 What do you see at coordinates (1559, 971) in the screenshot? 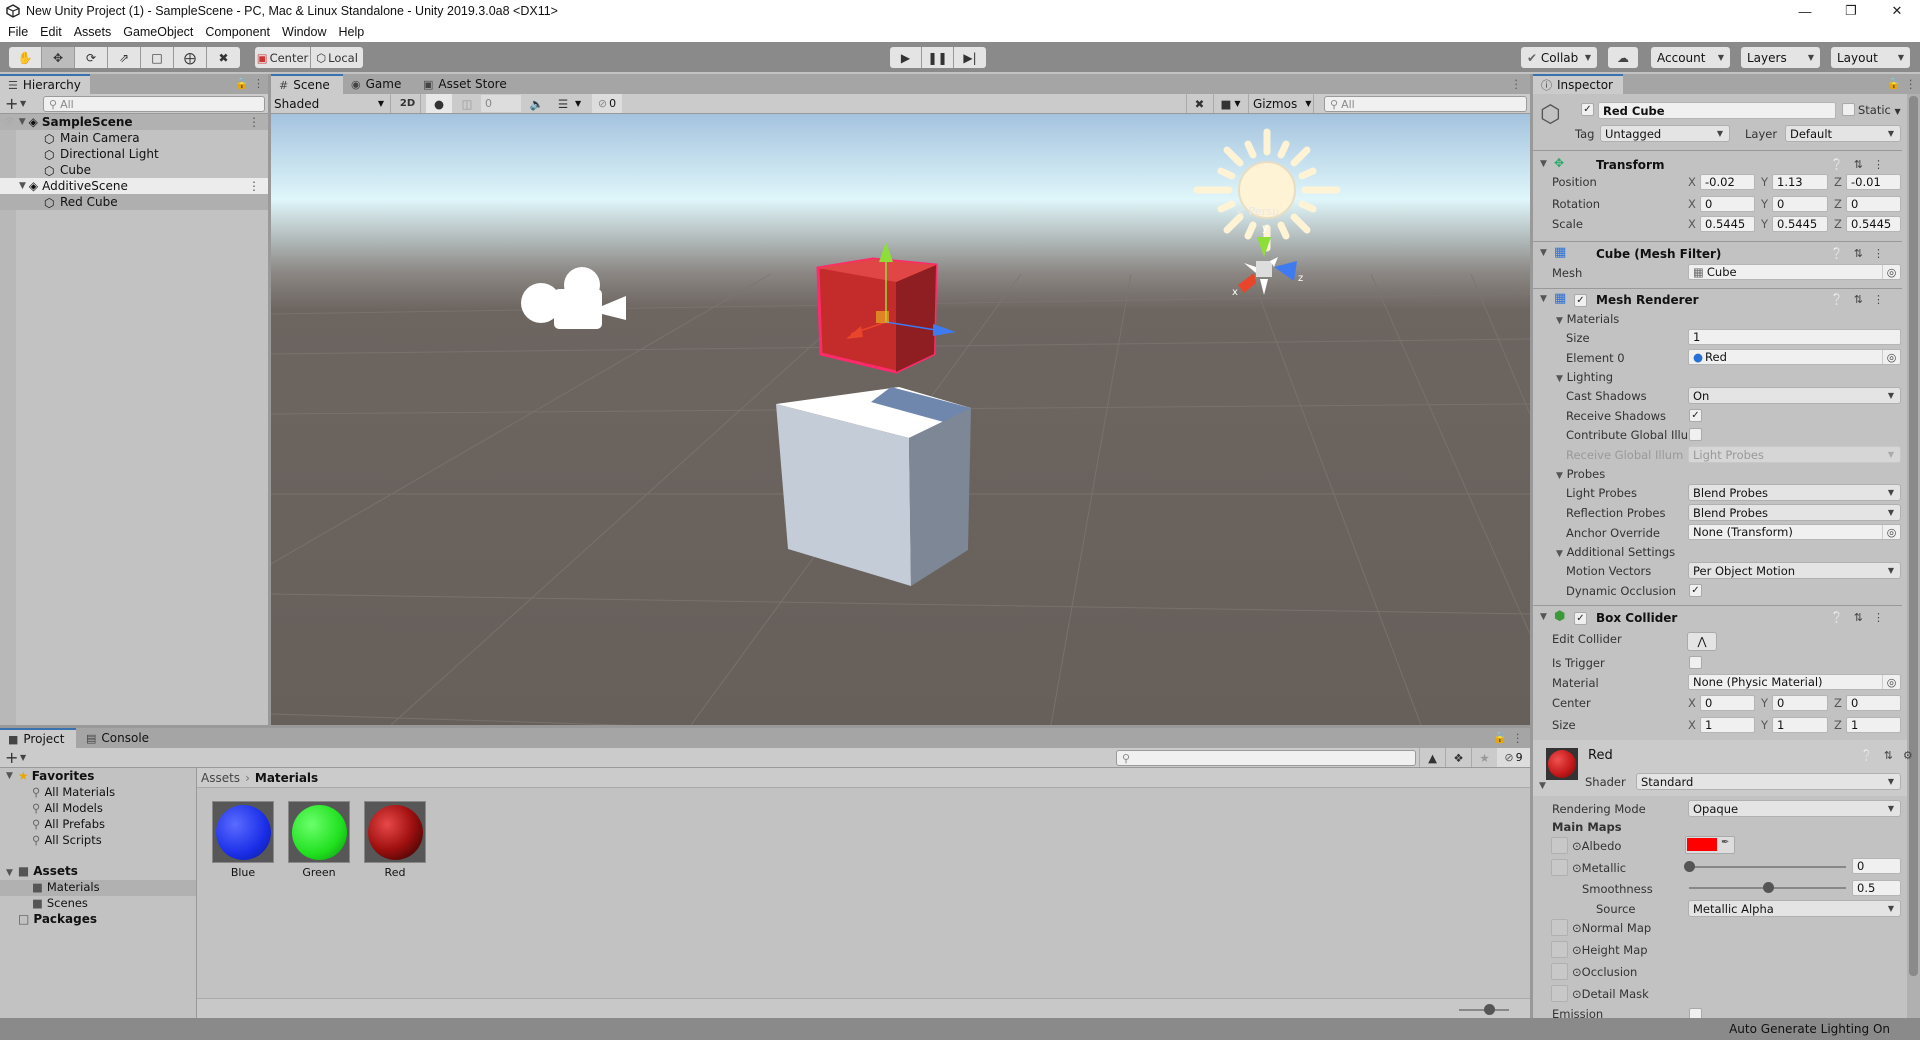
I see `occlusion-texture-slot` at bounding box center [1559, 971].